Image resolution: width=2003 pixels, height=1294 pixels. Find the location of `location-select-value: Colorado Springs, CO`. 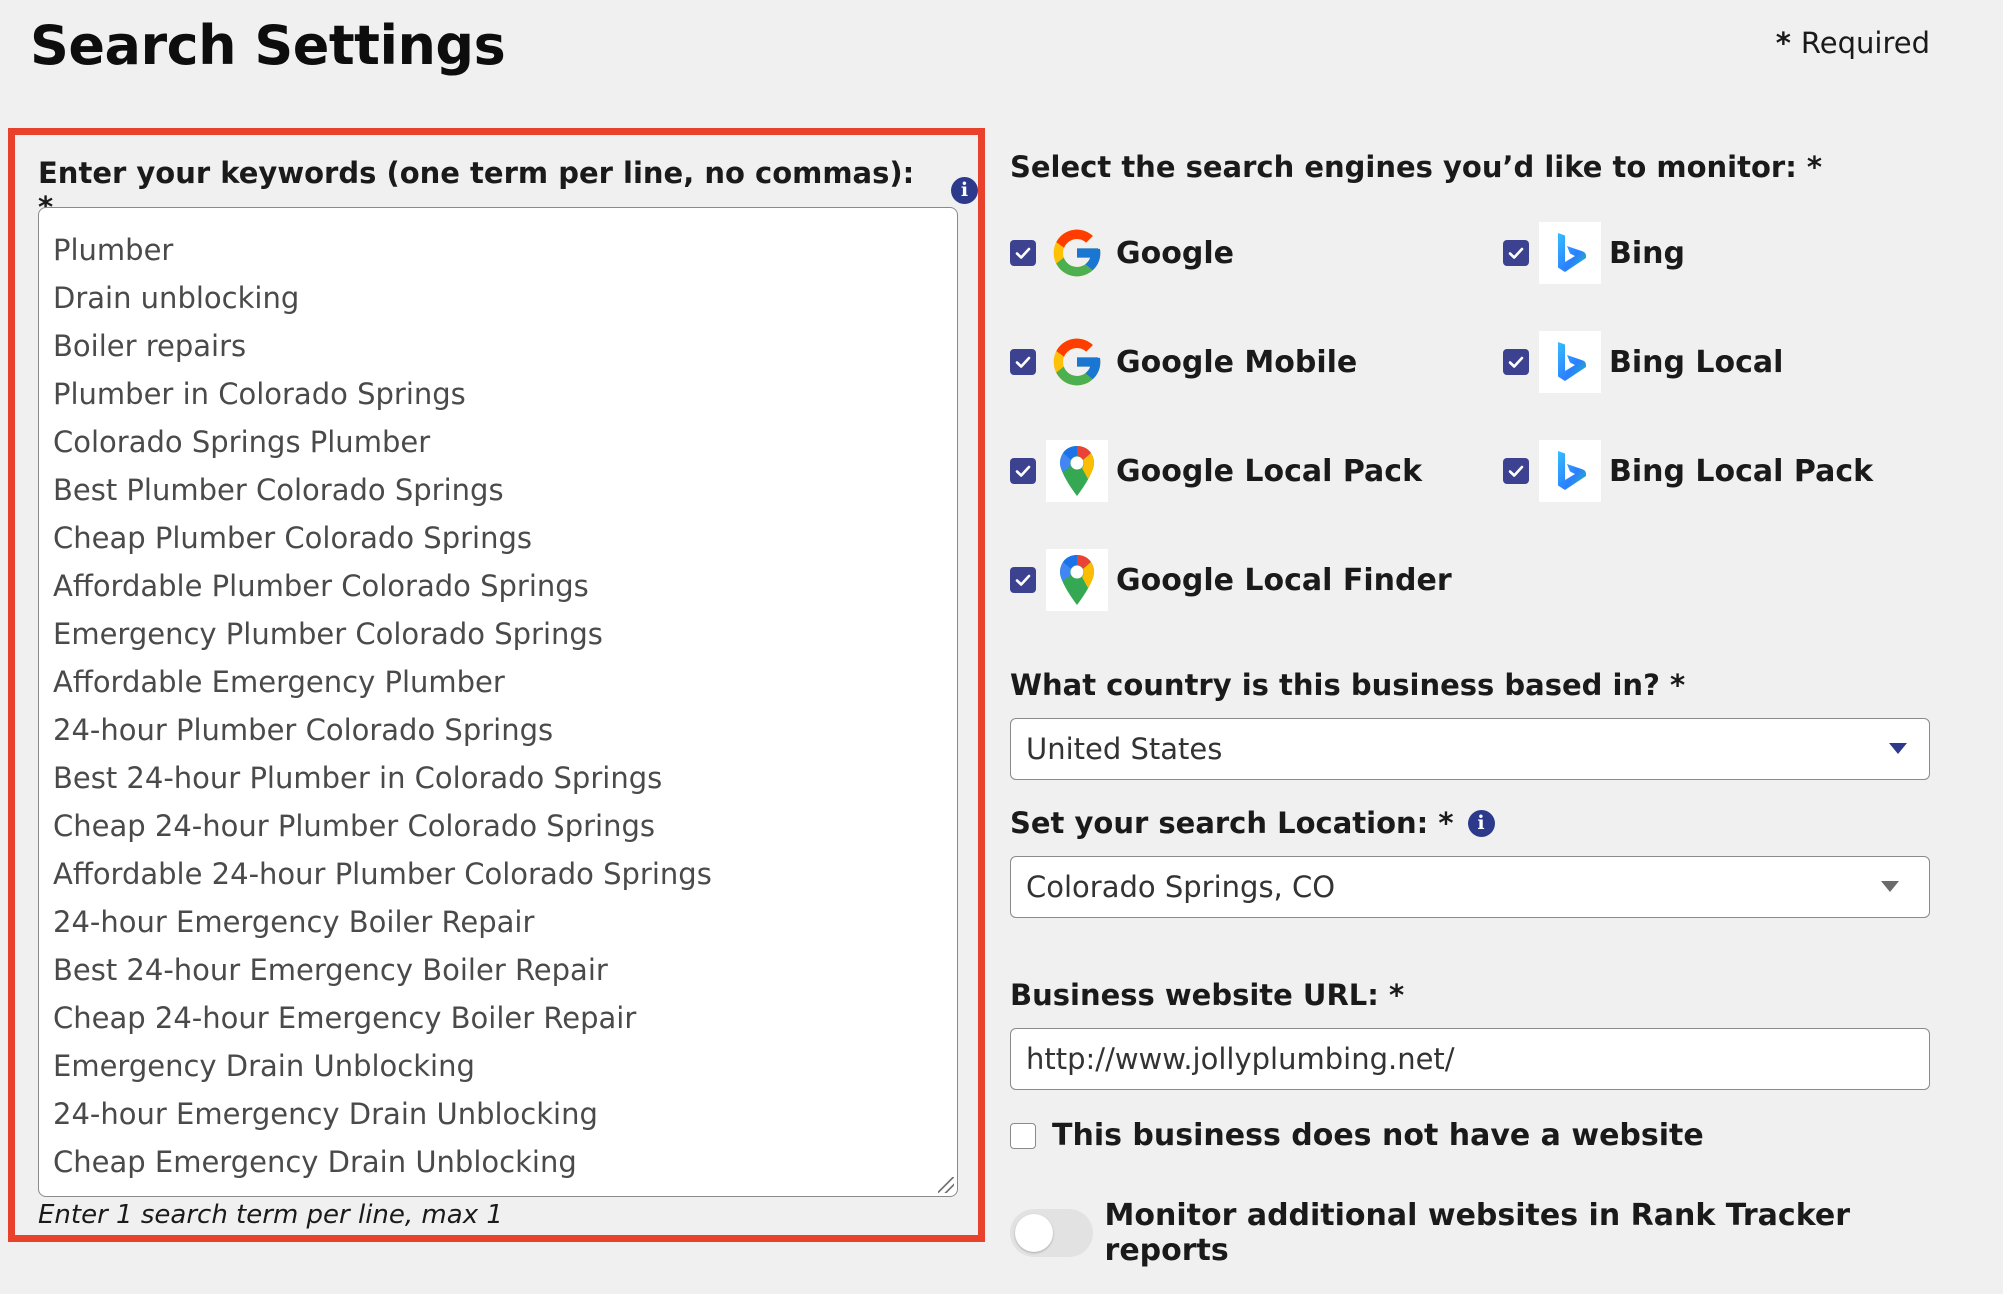

location-select-value: Colorado Springs, CO is located at coordinates (1181, 887).